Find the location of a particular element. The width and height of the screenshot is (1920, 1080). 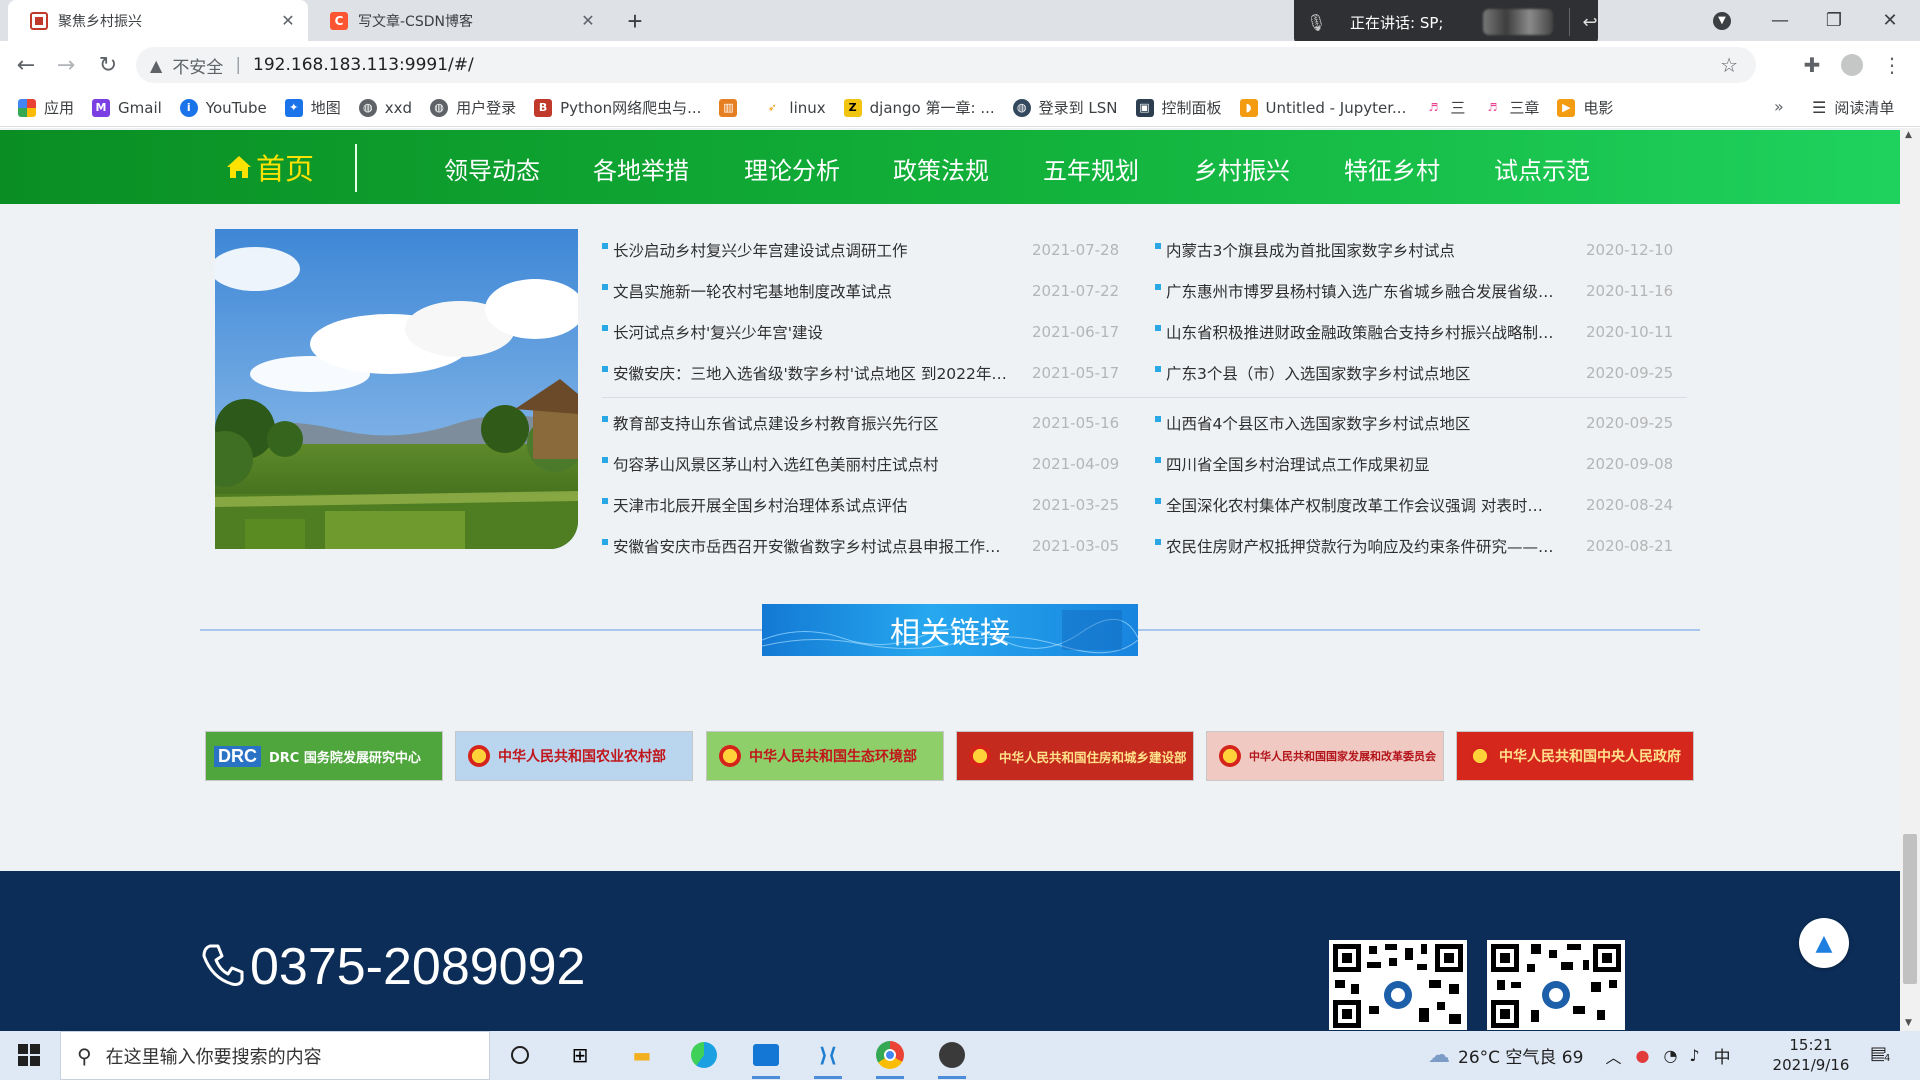

news-title: 长沙启动乡村复兴少年宫建设试点调研工作 is located at coordinates (760, 250).